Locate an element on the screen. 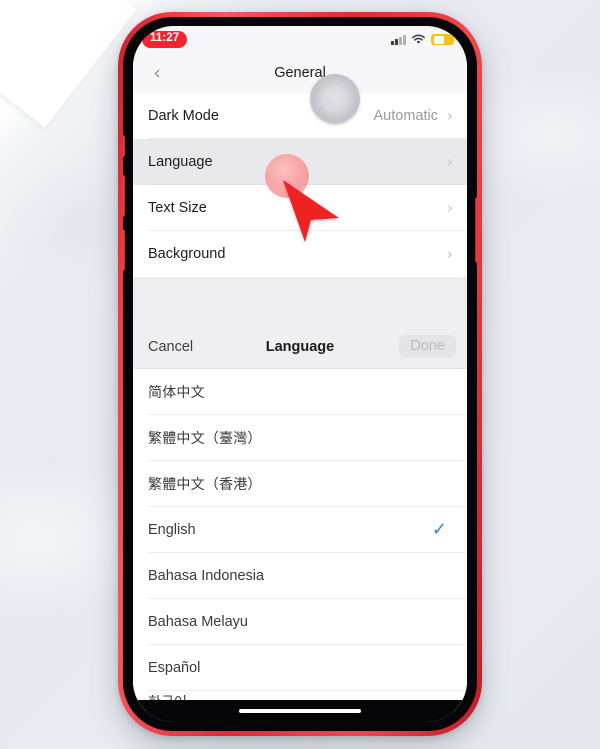 Image resolution: width=600 pixels, height=749 pixels. language-label: 简体中文 is located at coordinates (176, 392).